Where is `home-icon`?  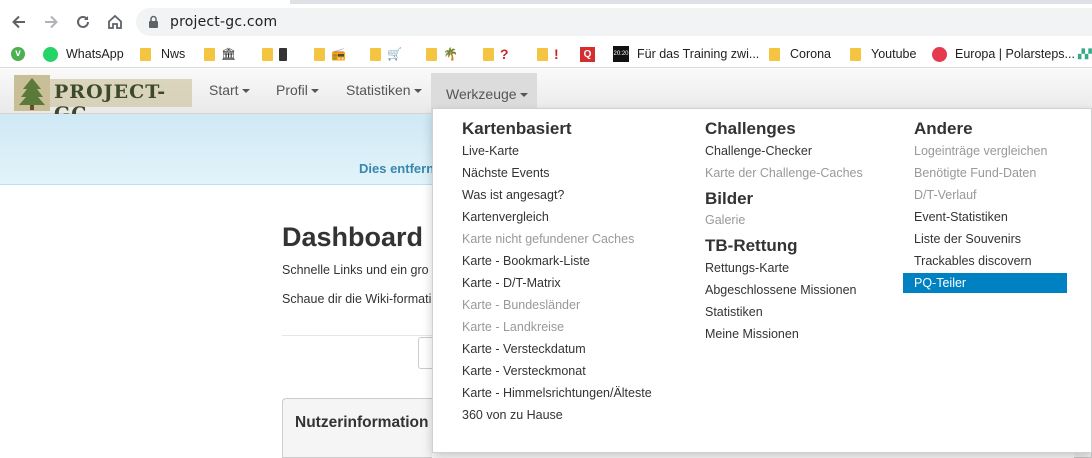 home-icon is located at coordinates (115, 21).